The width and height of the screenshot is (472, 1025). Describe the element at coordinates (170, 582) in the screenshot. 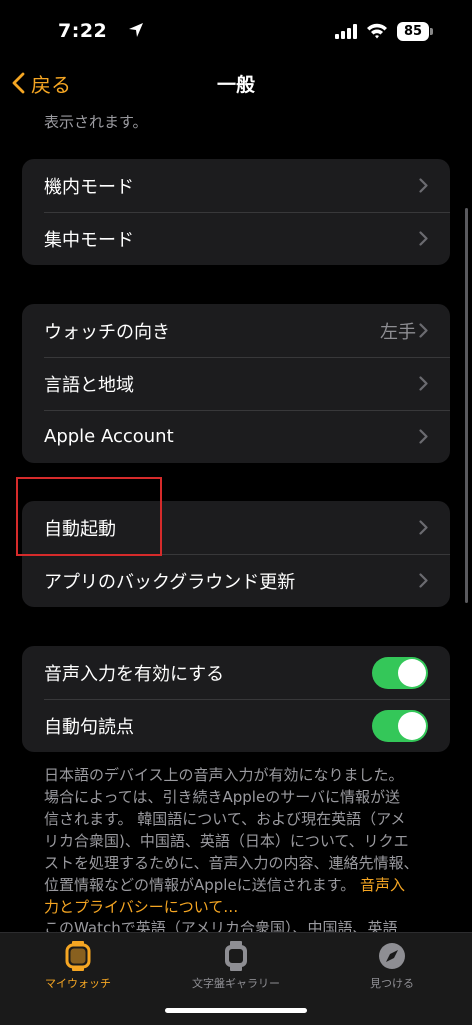

I see `row-label: アプリのバックグラウンド更新` at that location.